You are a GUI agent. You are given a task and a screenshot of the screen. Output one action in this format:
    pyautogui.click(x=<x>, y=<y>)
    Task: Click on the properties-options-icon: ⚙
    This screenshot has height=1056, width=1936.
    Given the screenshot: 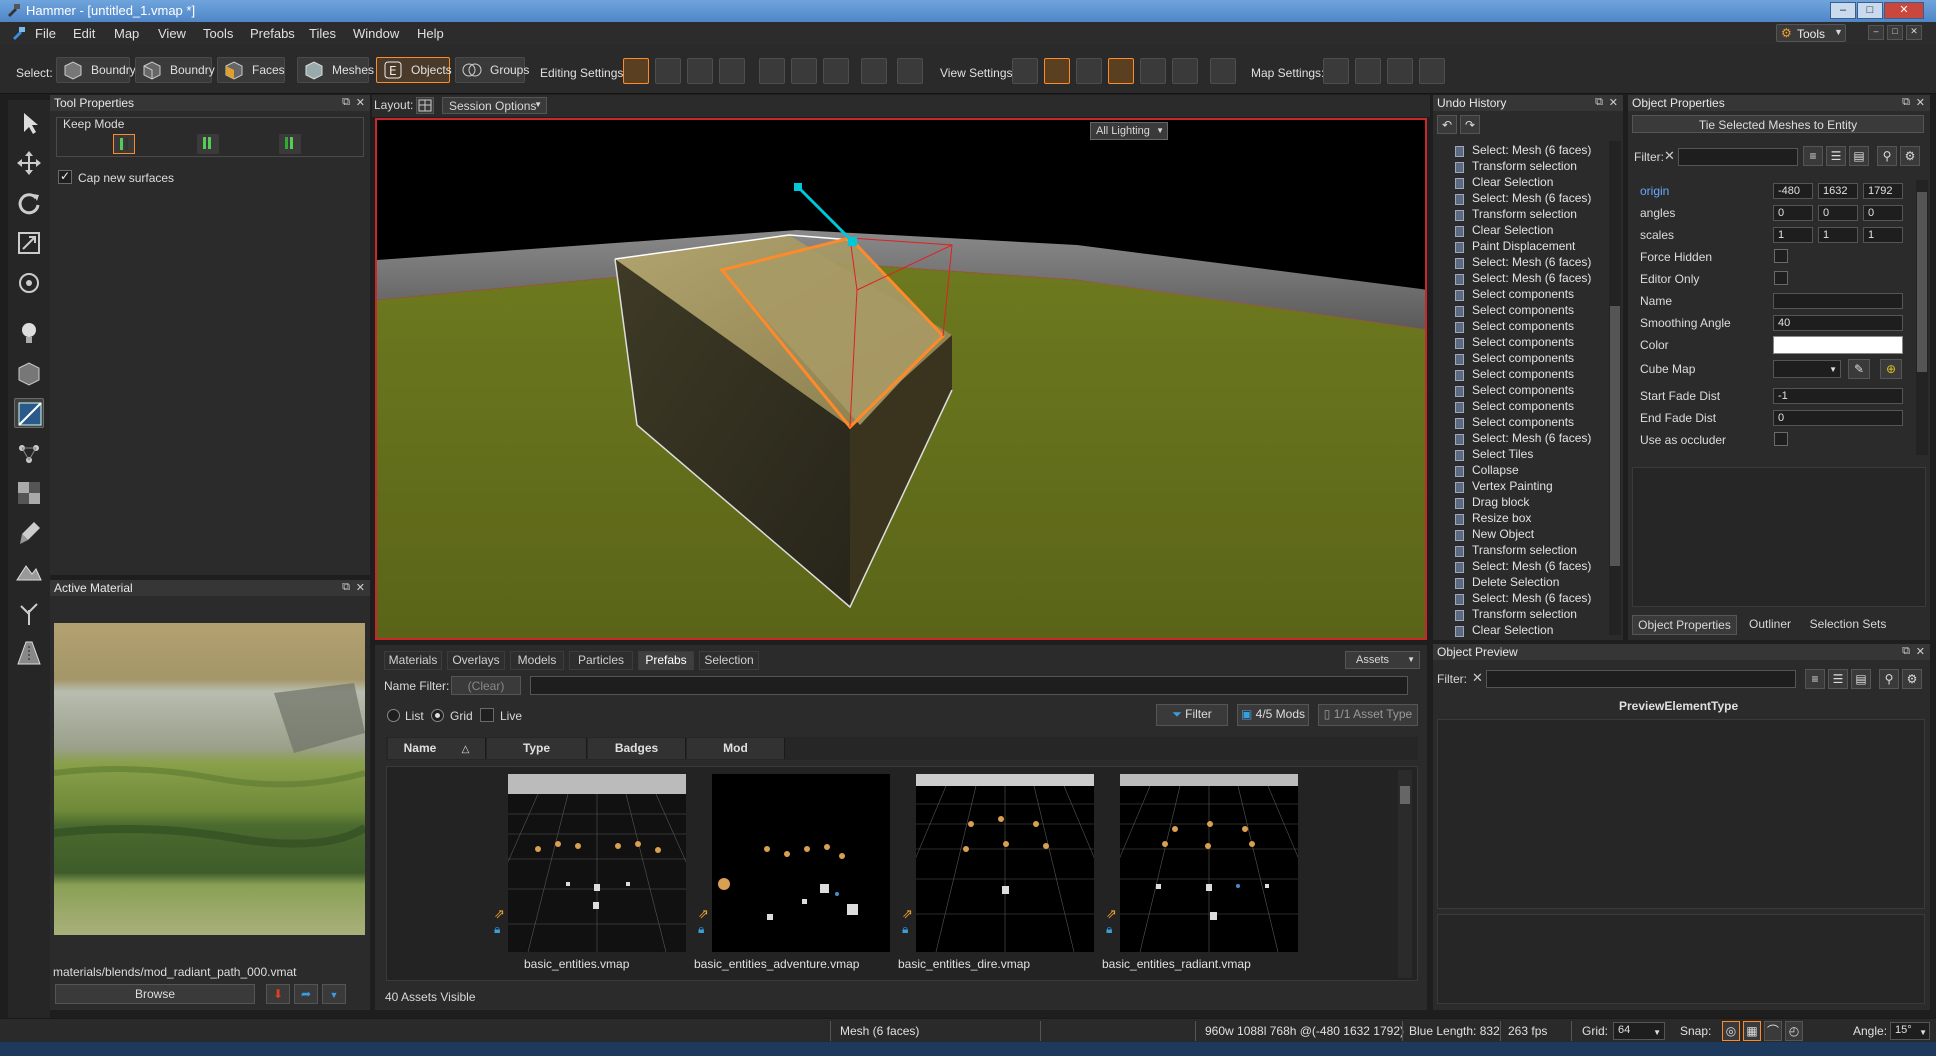 What is the action you would take?
    pyautogui.click(x=1910, y=156)
    